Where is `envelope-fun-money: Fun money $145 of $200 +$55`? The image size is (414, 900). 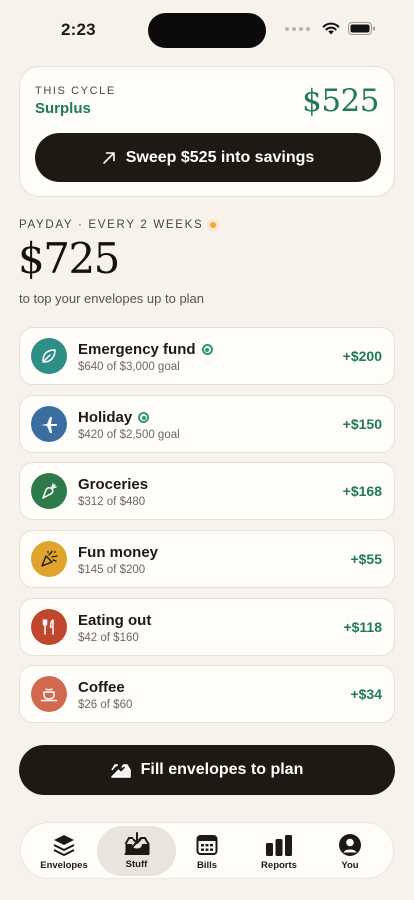
envelope-fun-money: Fun money $145 of $200 +$55 is located at coordinates (207, 559).